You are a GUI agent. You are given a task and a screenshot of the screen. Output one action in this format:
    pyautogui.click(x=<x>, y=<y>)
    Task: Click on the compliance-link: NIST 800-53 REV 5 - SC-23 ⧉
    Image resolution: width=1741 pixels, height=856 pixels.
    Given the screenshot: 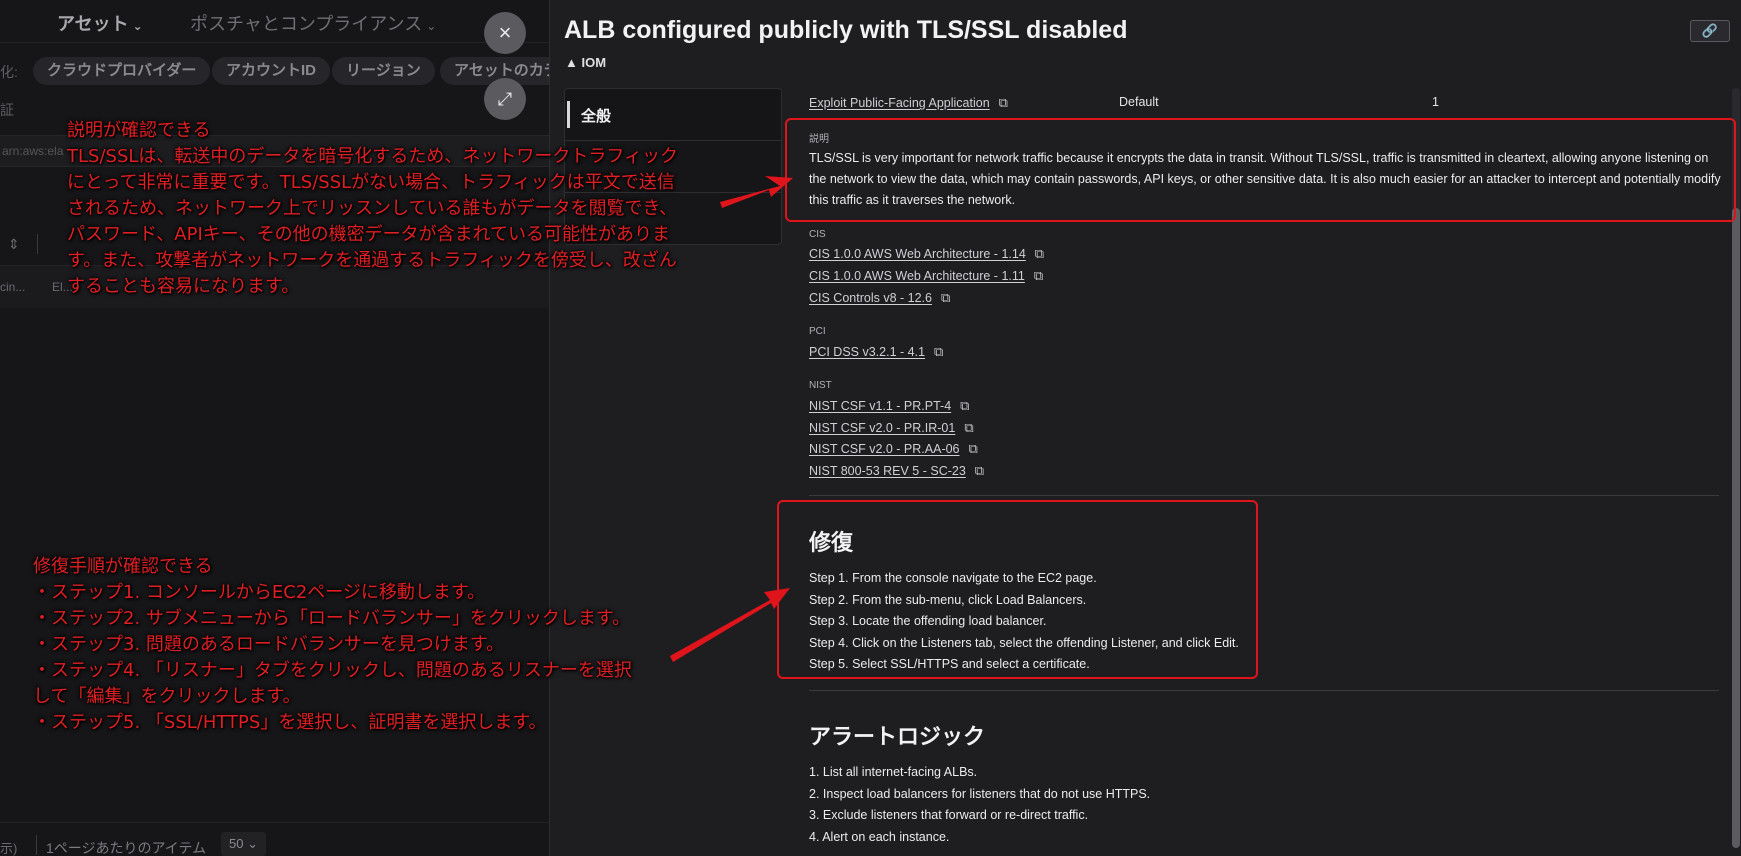 What is the action you would take?
    pyautogui.click(x=896, y=471)
    